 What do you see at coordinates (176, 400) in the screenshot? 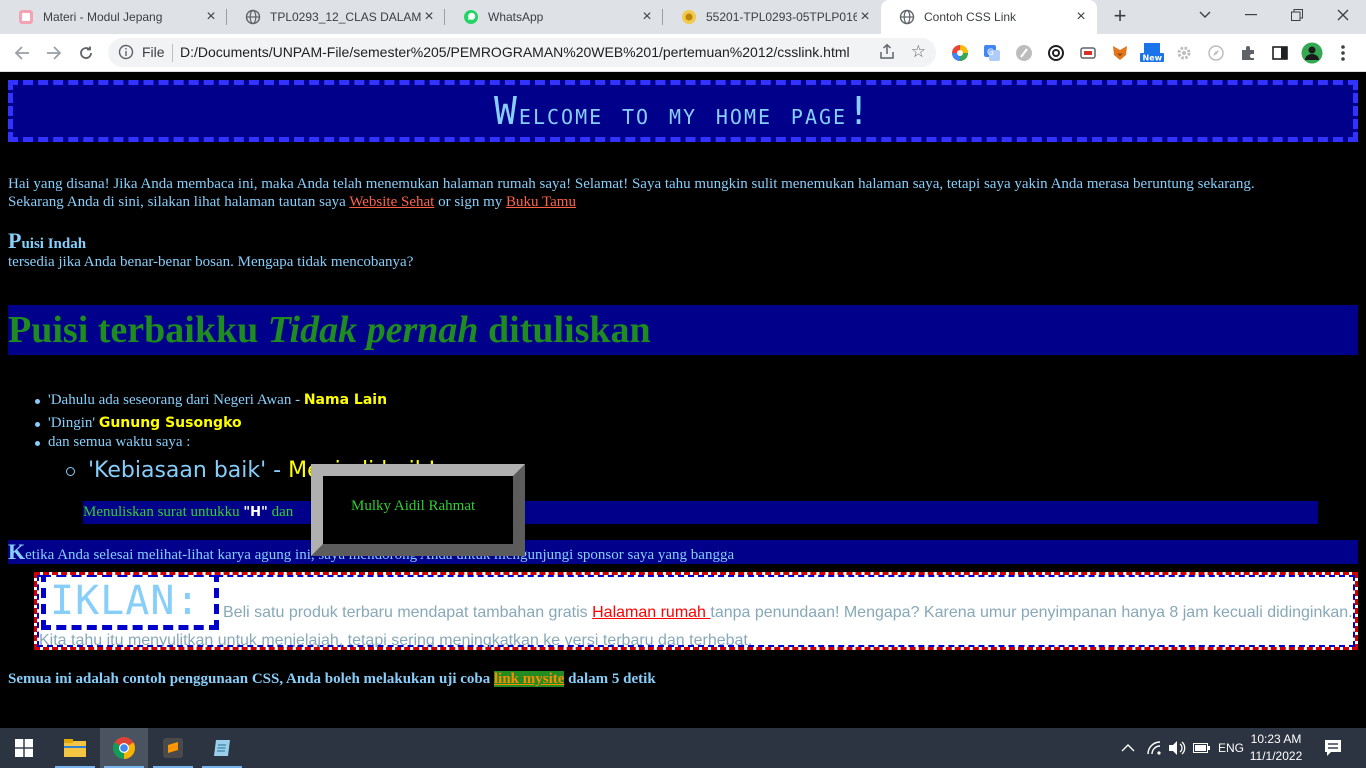
I see `list-item-text: 'Dahulu ada seseorang dari Negeri Awan -` at bounding box center [176, 400].